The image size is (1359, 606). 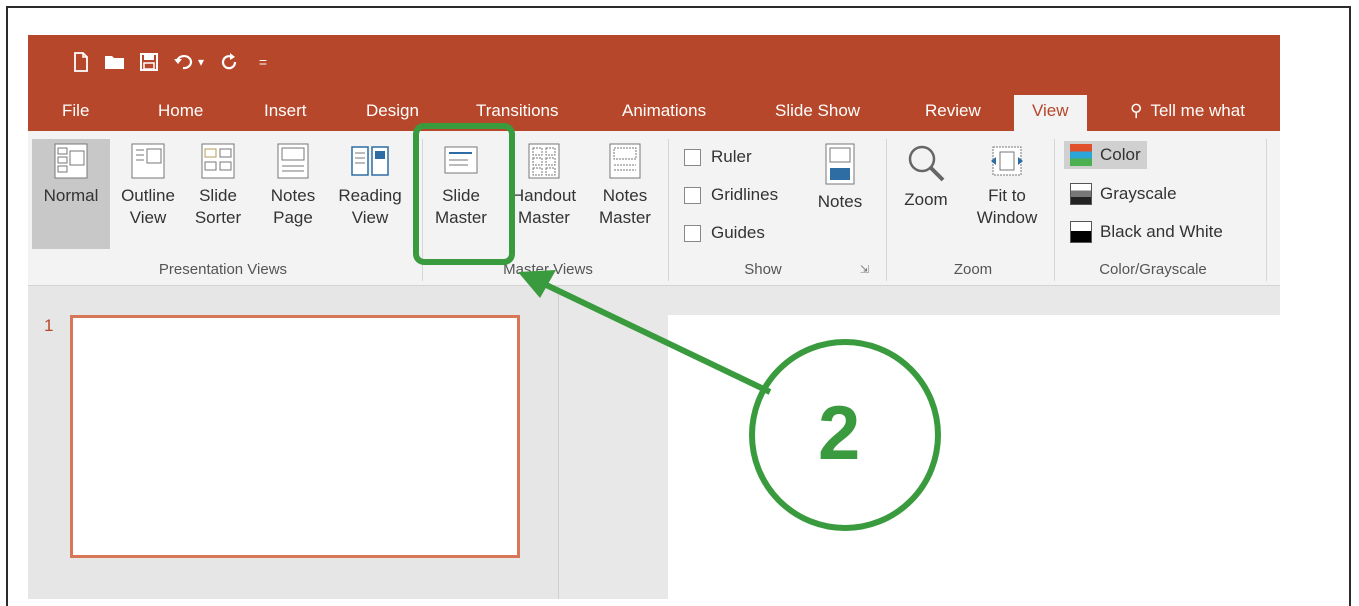 What do you see at coordinates (1197, 110) in the screenshot?
I see `tell-me-text: Tell me what` at bounding box center [1197, 110].